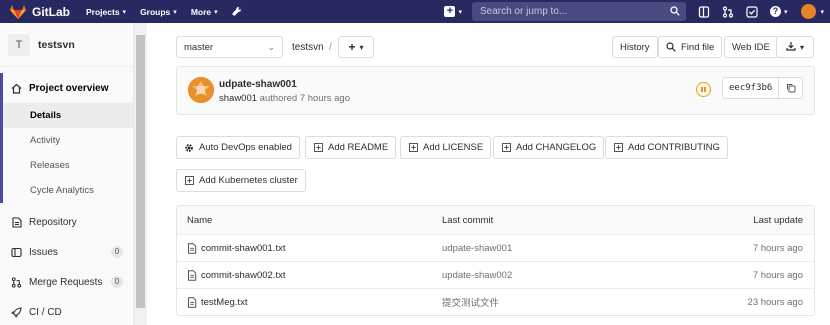 The height and width of the screenshot is (325, 830). Describe the element at coordinates (56, 44) in the screenshot. I see `project-name: testsvn` at that location.